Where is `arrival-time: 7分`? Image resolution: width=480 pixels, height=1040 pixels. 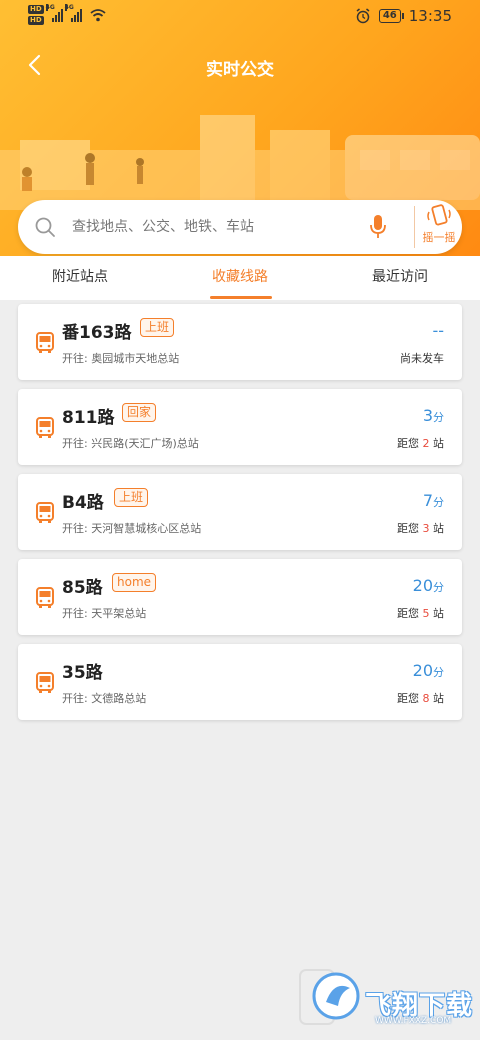 arrival-time: 7分 is located at coordinates (433, 500).